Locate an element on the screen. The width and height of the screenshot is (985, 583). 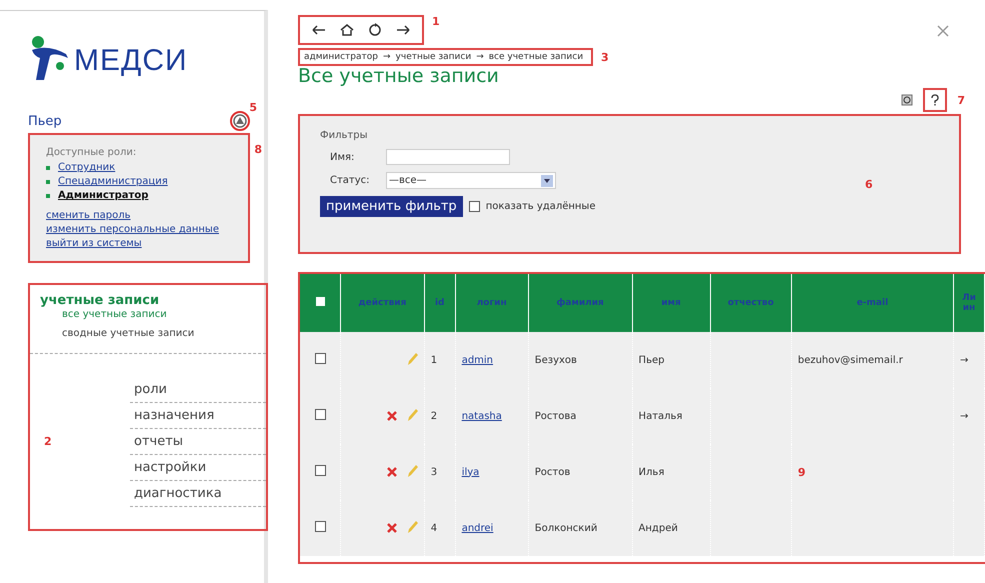
role-link: Сотрудник is located at coordinates (87, 168).